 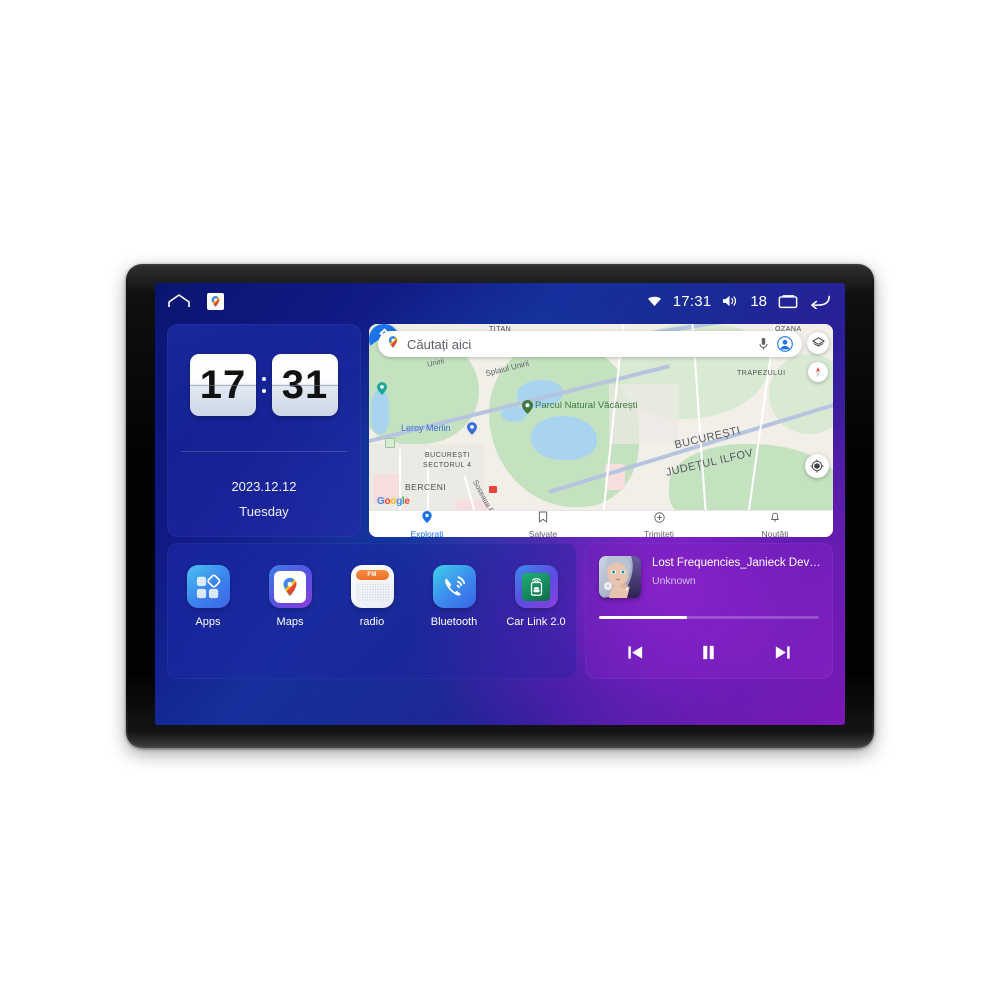 I want to click on nav-label: Trimiteți, so click(x=659, y=533).